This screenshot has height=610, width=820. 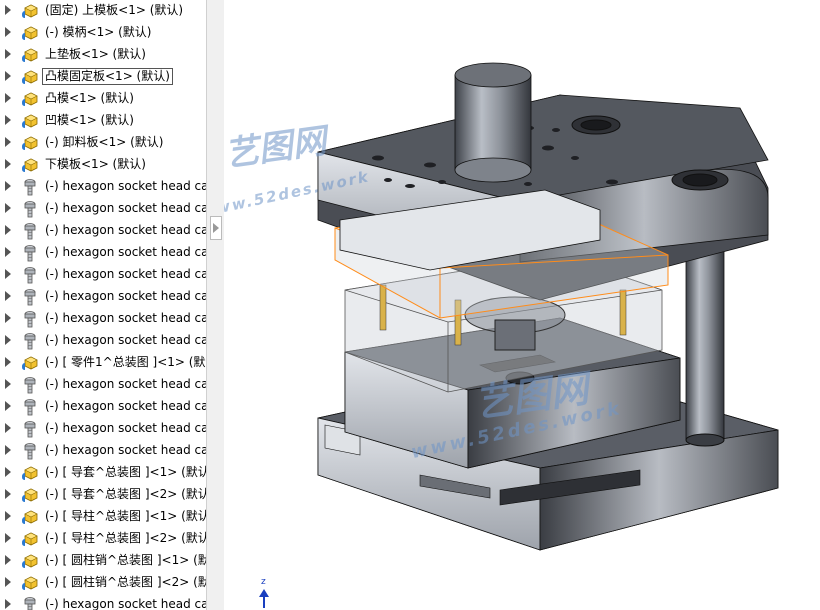 I want to click on feature-tree-item-label: (固定) 上模板<1> (默认), so click(x=114, y=10).